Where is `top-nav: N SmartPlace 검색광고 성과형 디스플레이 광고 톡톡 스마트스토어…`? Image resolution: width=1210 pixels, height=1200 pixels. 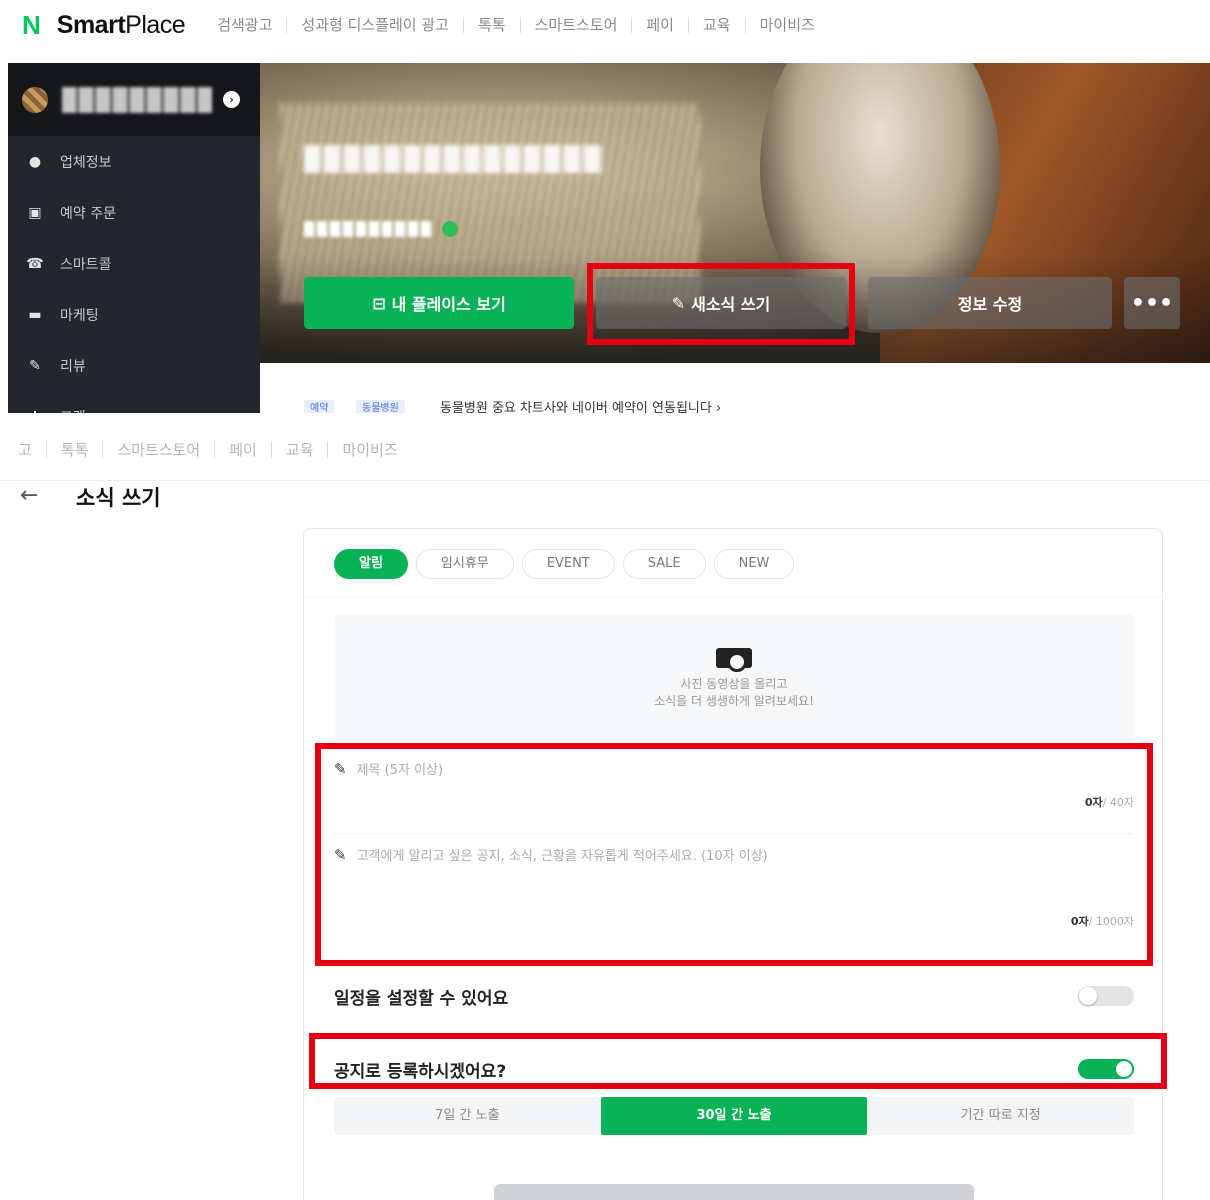 top-nav: N SmartPlace 검색광고 성과형 디스플레이 광고 톡톡 스마트스토어… is located at coordinates (605, 25).